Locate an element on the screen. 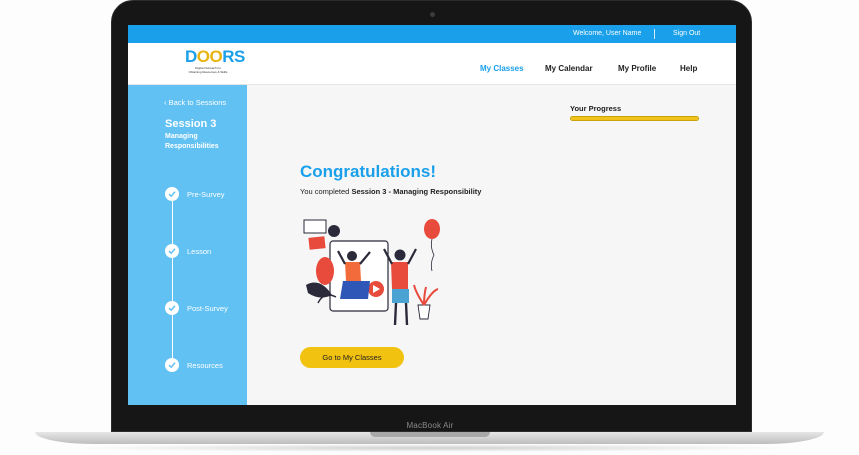 Image resolution: width=859 pixels, height=455 pixels. logo-wordmark: DOORS is located at coordinates (215, 56).